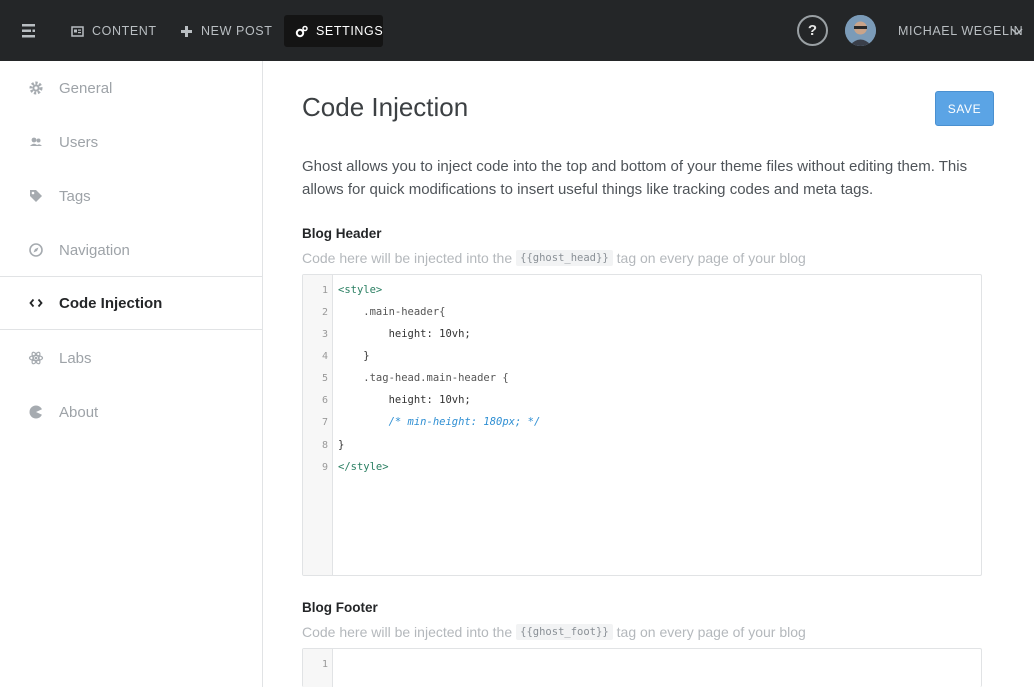 This screenshot has height=687, width=1034. I want to click on tab-content-label: CONTENT, so click(124, 31).